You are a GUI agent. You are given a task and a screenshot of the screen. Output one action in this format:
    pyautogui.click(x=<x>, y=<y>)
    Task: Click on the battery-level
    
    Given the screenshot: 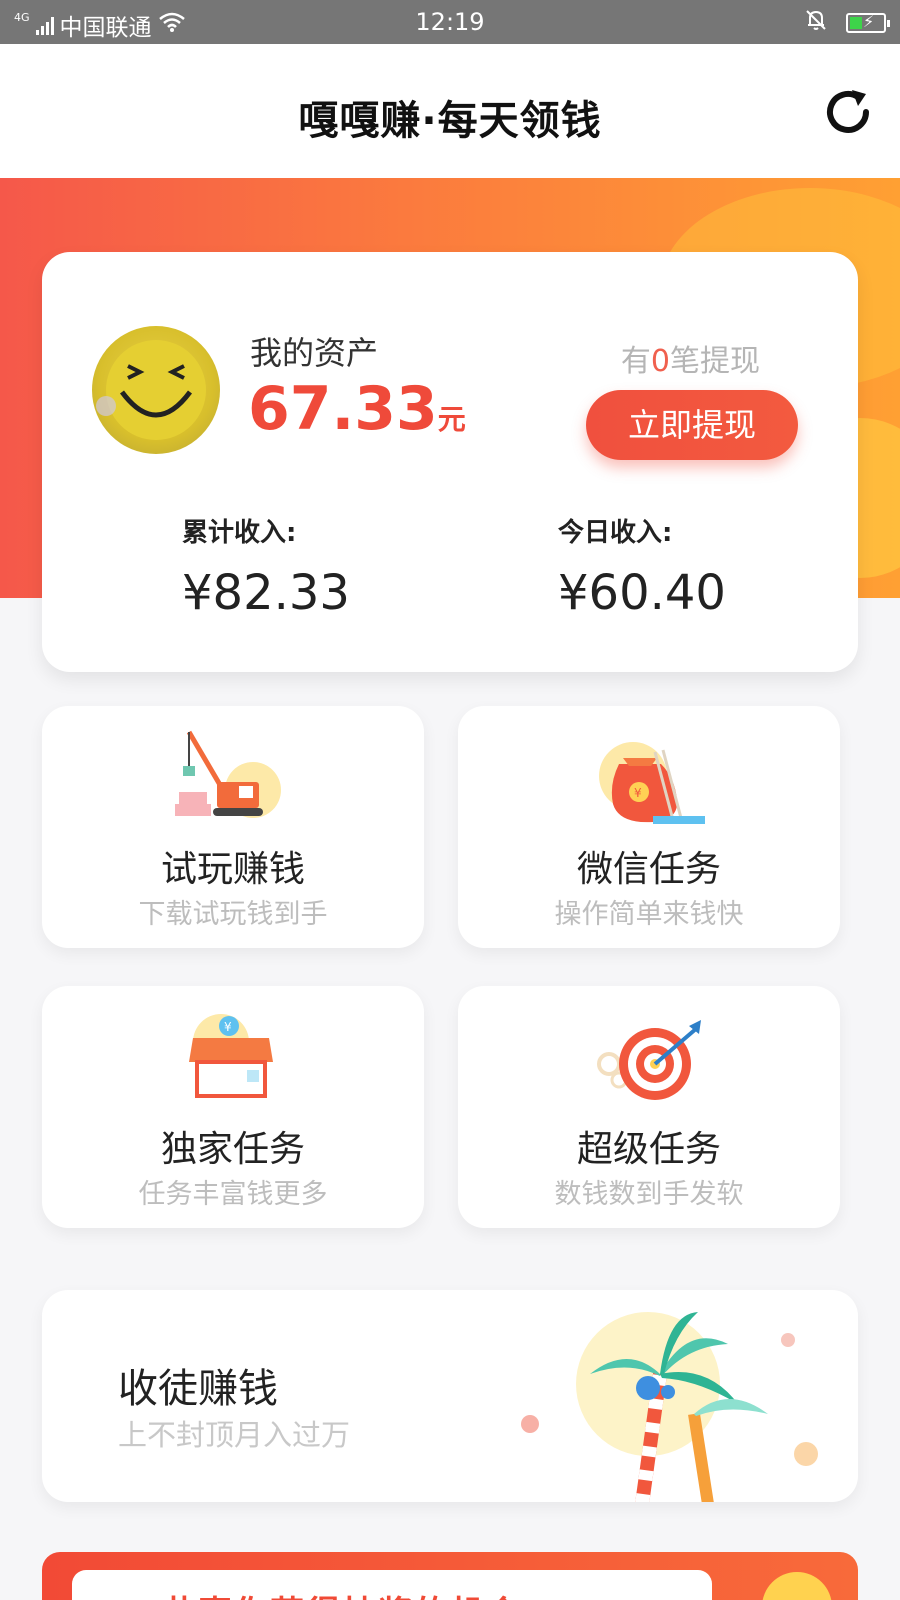 What is the action you would take?
    pyautogui.click(x=856, y=23)
    